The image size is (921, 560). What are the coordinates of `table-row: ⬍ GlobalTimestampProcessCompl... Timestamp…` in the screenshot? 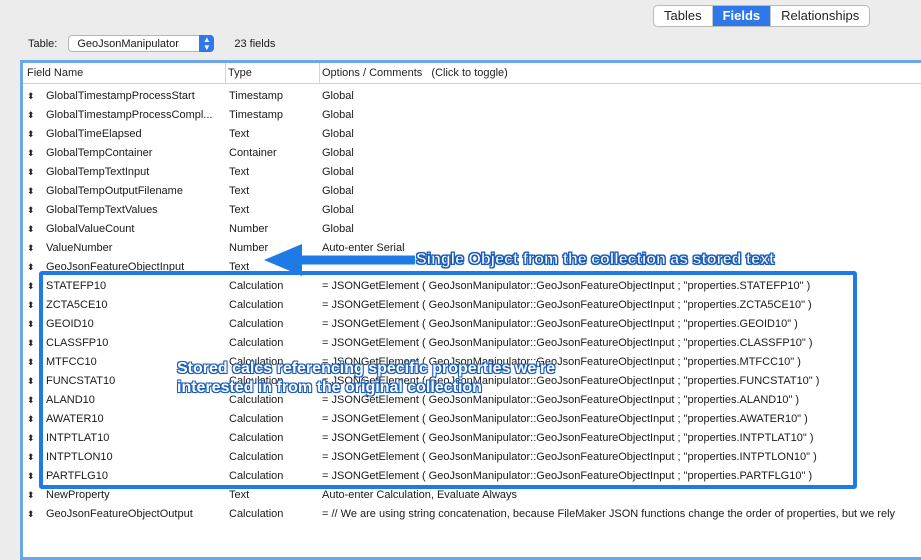 It's located at (472, 115).